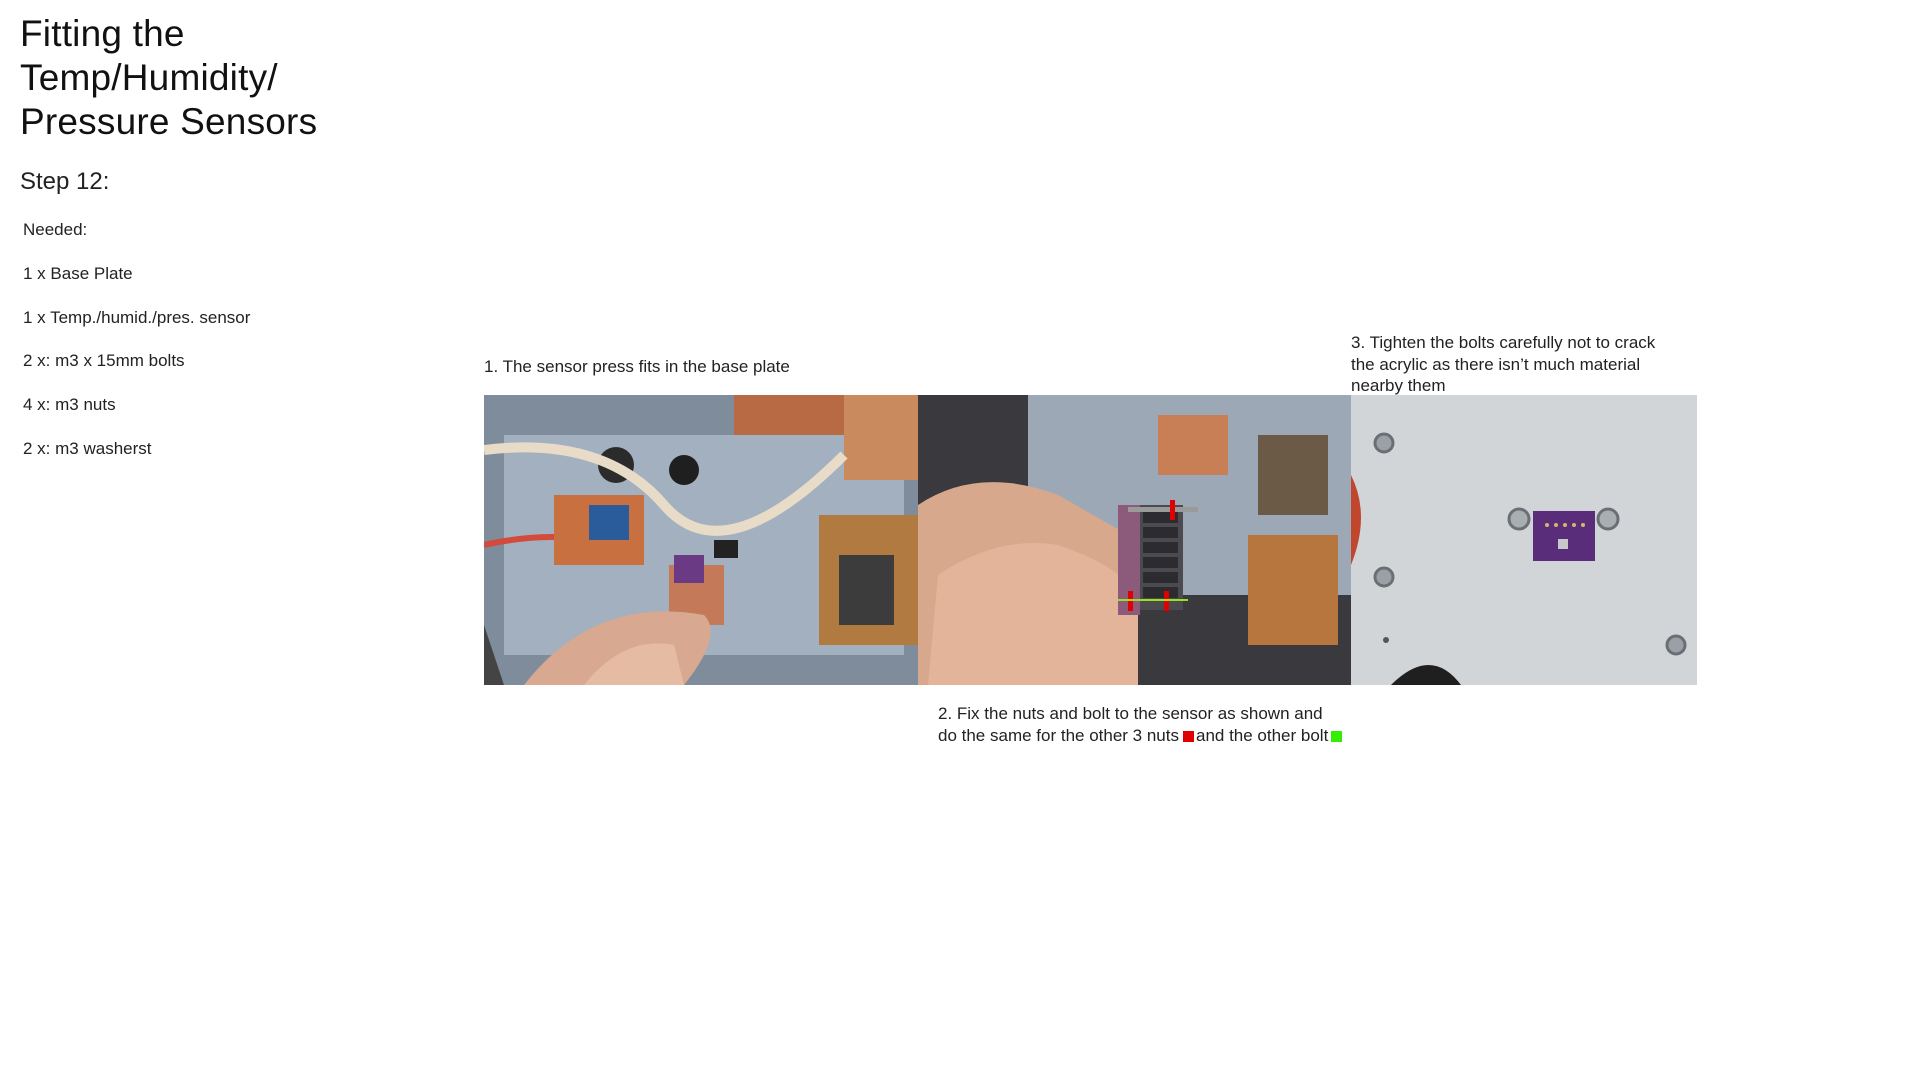 Image resolution: width=1920 pixels, height=1080 pixels. What do you see at coordinates (104, 360) in the screenshot?
I see `needed-item: 2 x: m3 x 15mm bolts` at bounding box center [104, 360].